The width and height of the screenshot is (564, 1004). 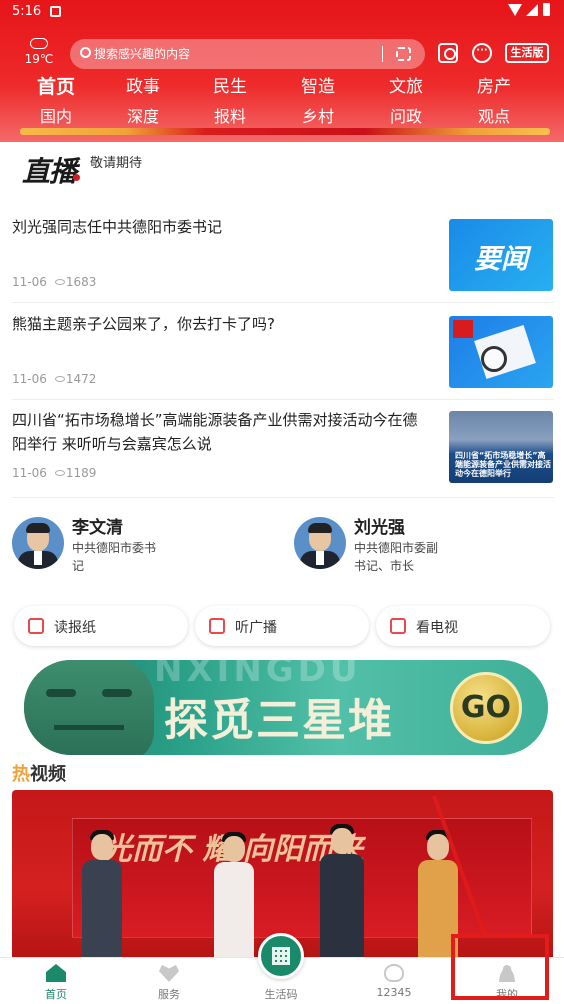 What do you see at coordinates (117, 227) in the screenshot?
I see `news-title: 刘光强同志任中共德阳市委书记` at bounding box center [117, 227].